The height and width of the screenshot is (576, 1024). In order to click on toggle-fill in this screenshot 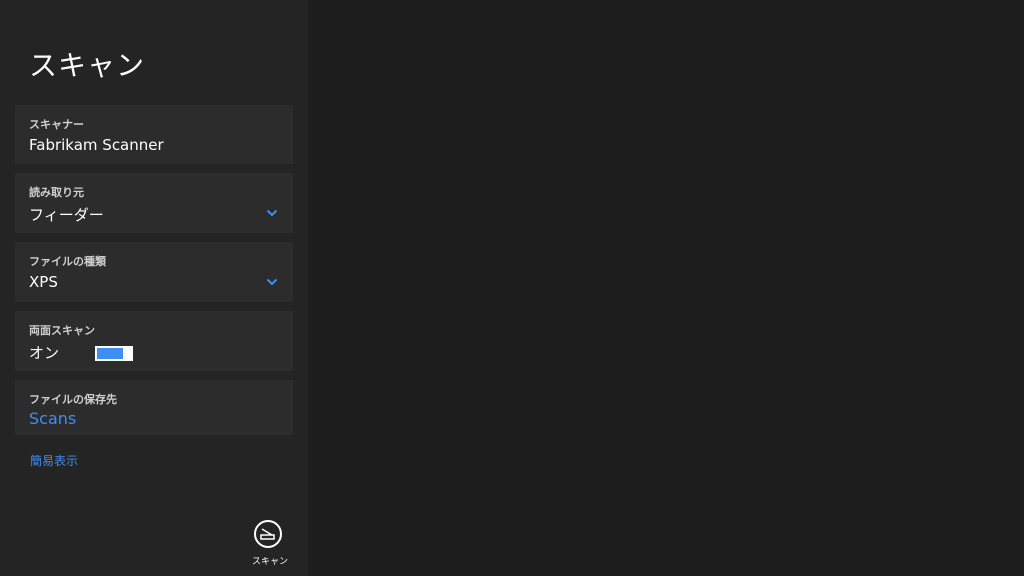, I will do `click(110, 353)`.